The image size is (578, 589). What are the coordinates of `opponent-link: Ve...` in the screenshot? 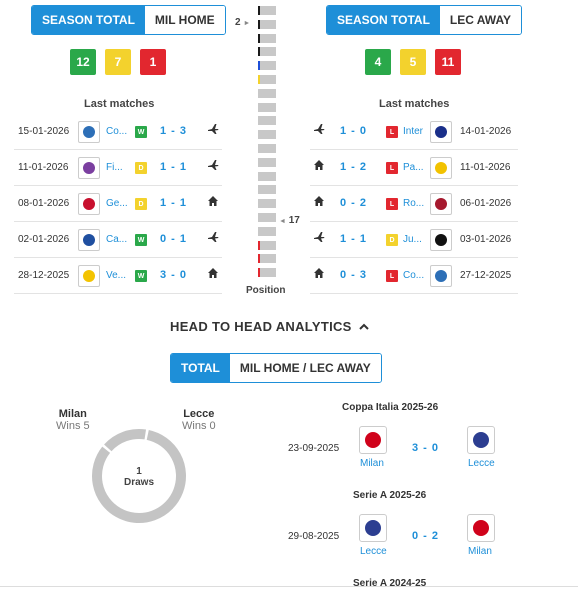 It's located at (116, 275).